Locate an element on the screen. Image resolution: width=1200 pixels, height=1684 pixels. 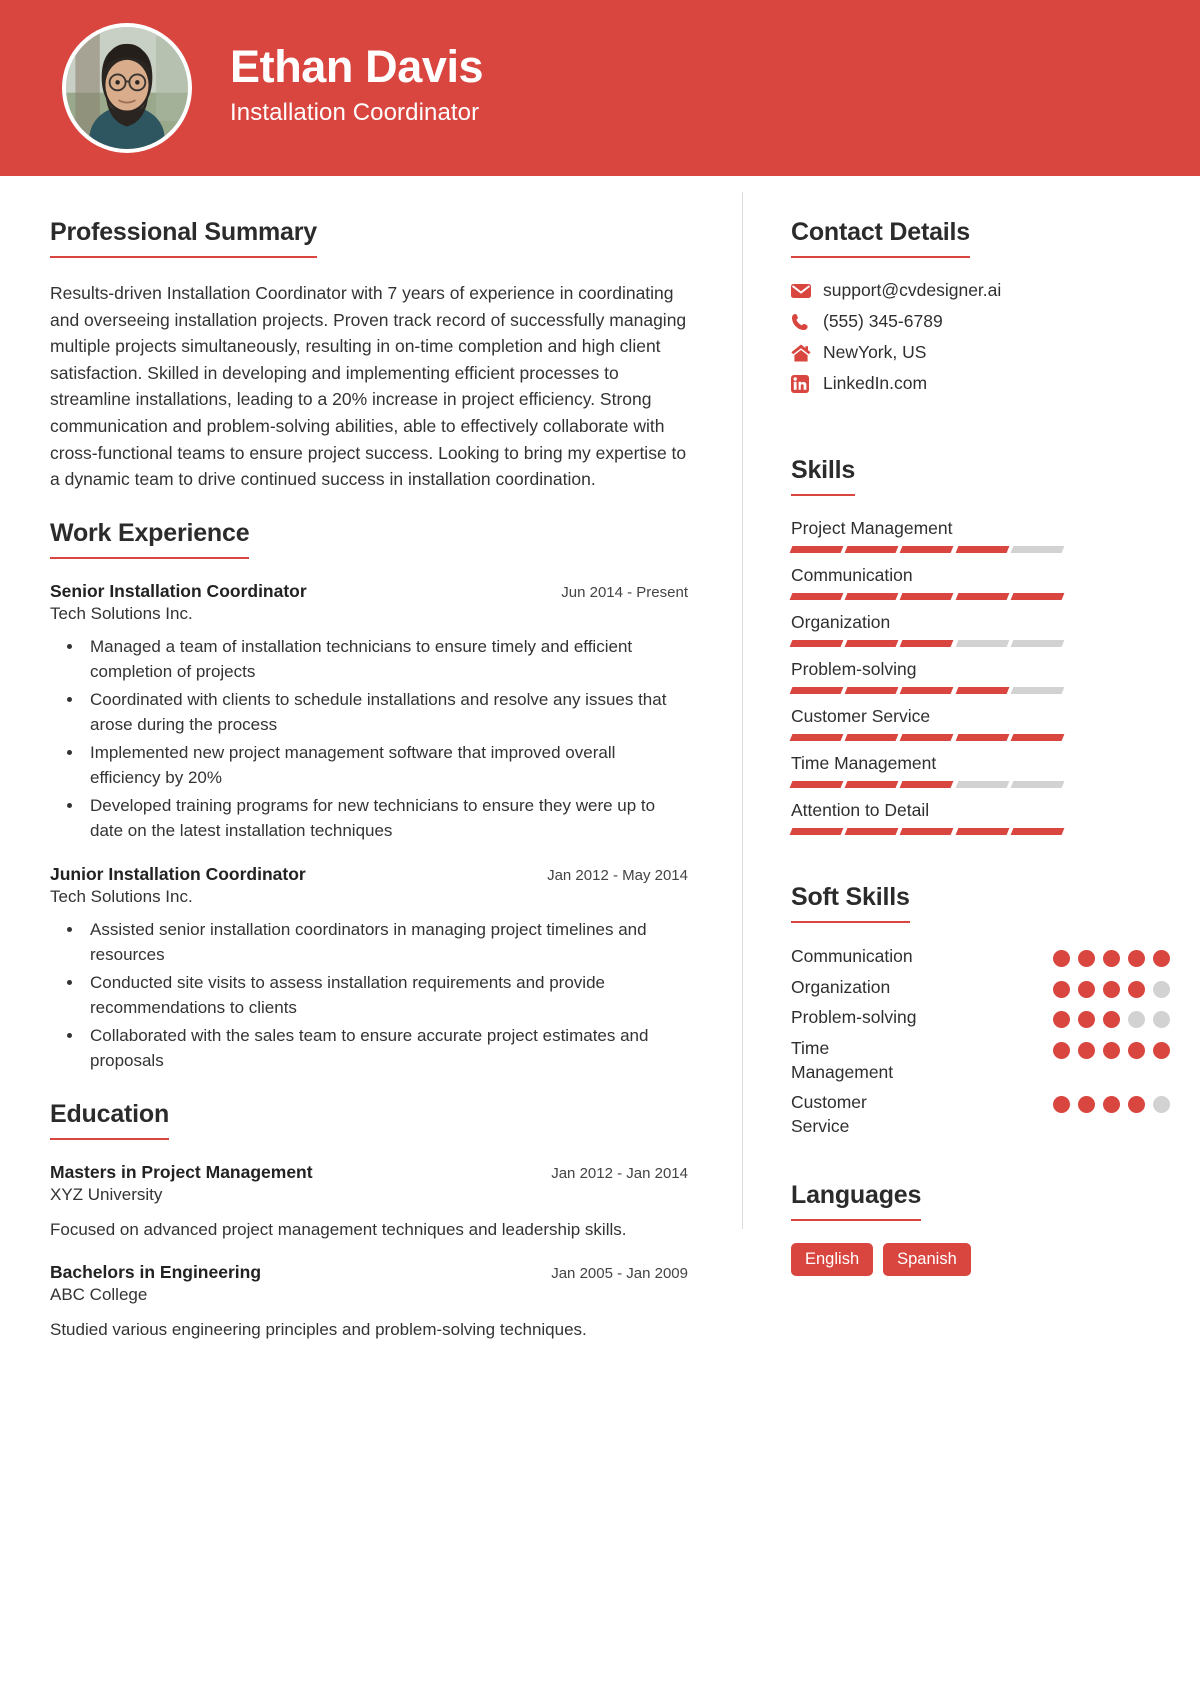
contact-value: NewYork, US is located at coordinates (875, 352).